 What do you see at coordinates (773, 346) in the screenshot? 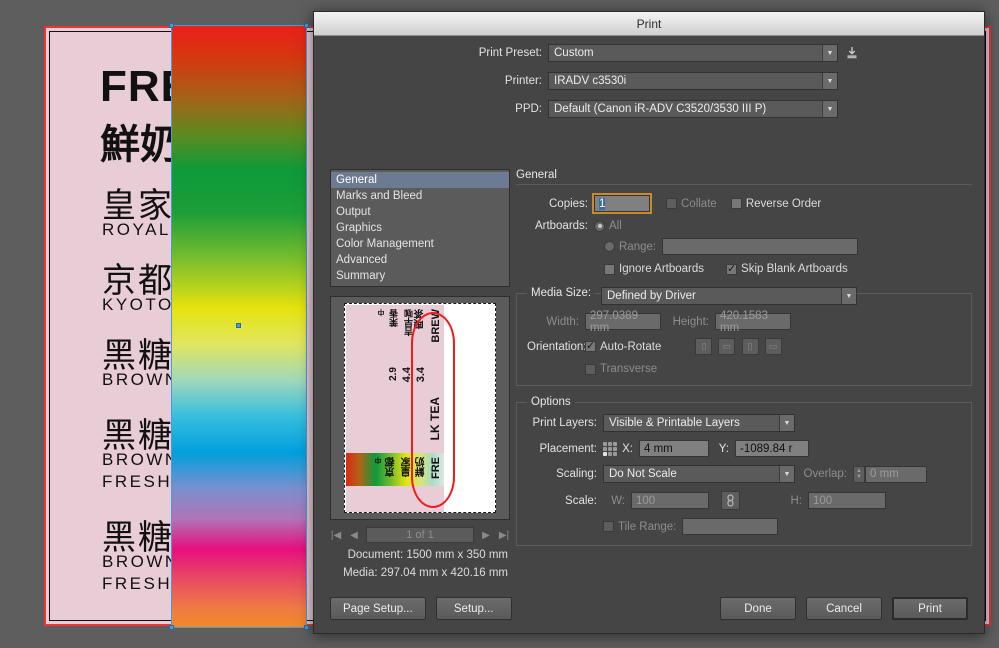
I see `landscape-left-icon: ▭` at bounding box center [773, 346].